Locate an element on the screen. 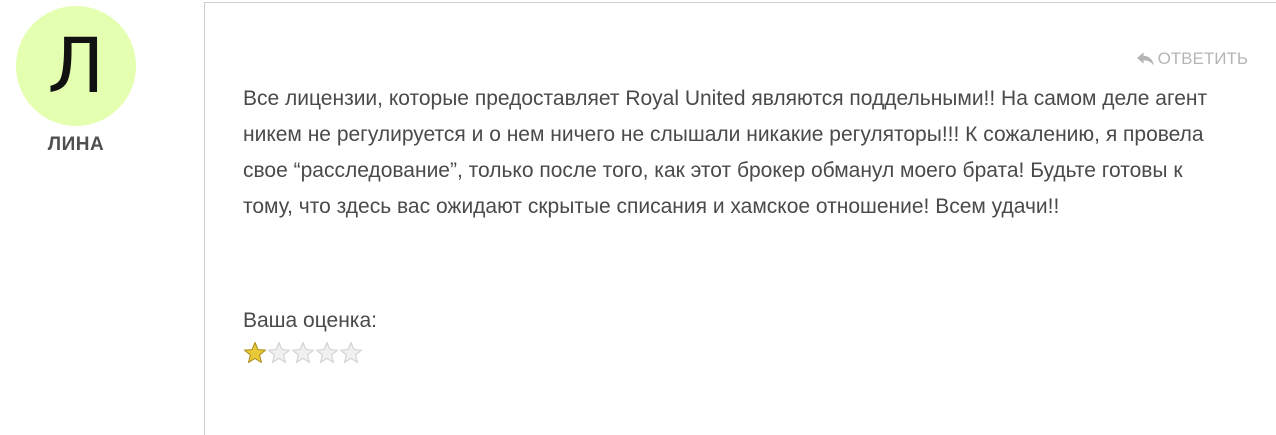 The image size is (1276, 435). star-rating is located at coordinates (303, 353).